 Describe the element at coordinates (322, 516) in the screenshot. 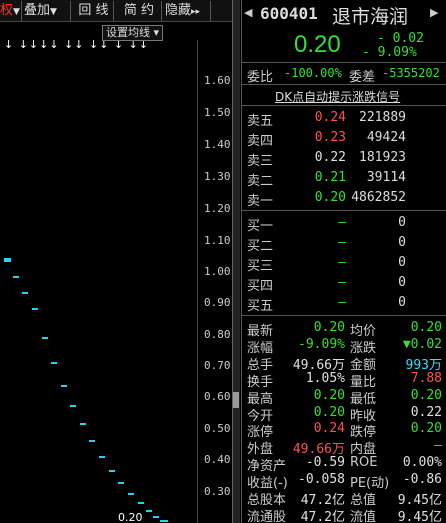

I see `stat-value: 47.2亿` at that location.